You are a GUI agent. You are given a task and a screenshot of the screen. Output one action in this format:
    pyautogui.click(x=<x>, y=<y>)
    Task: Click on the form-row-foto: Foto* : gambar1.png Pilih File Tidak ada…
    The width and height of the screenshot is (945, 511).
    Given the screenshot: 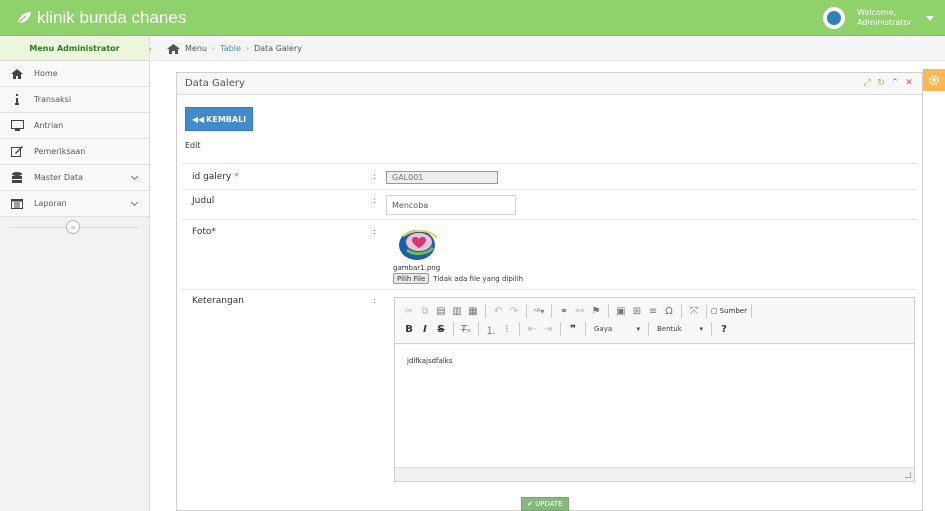 What is the action you would take?
    pyautogui.click(x=549, y=254)
    